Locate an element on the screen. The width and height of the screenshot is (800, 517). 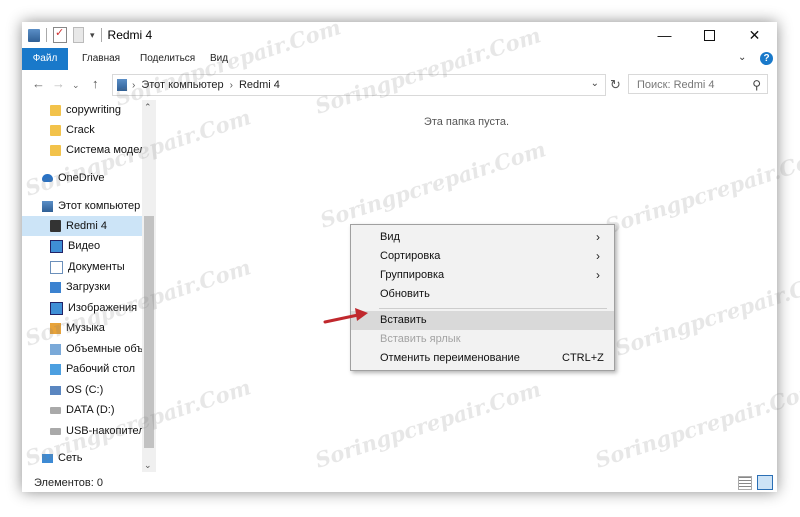
music-icon is located at coordinates (55, 328).